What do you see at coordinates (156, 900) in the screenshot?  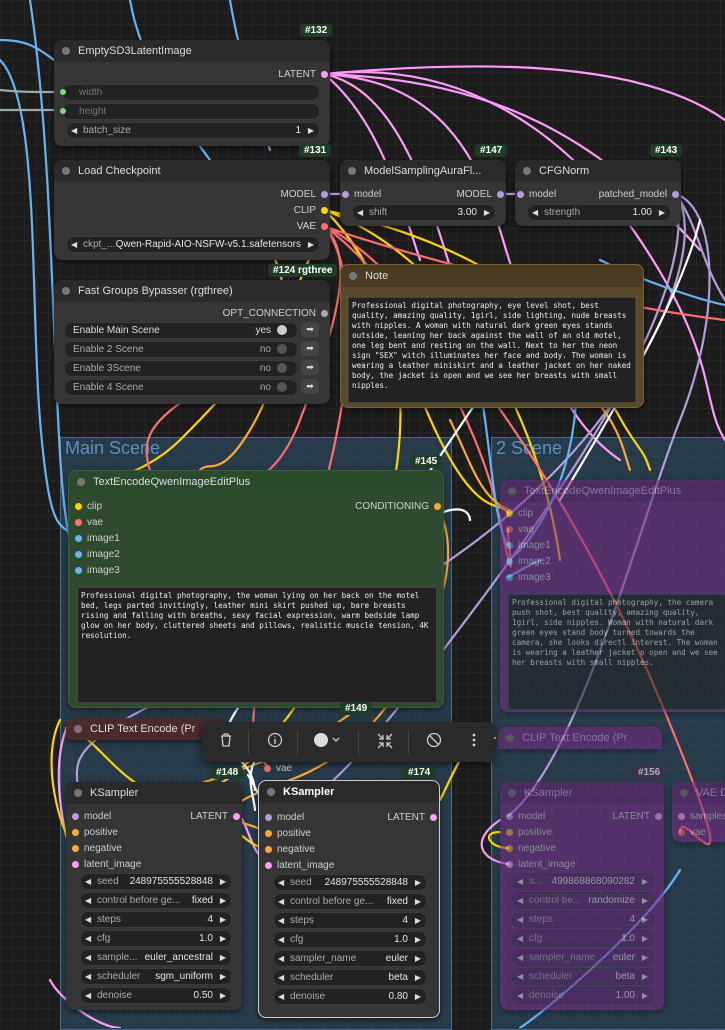 I see `control-after-generate-widget: ◀ control before ge... fixed ▶` at bounding box center [156, 900].